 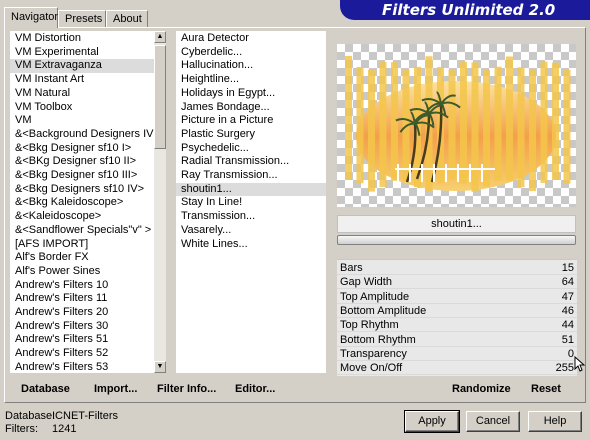 I want to click on param-label: Gap Width, so click(x=366, y=282).